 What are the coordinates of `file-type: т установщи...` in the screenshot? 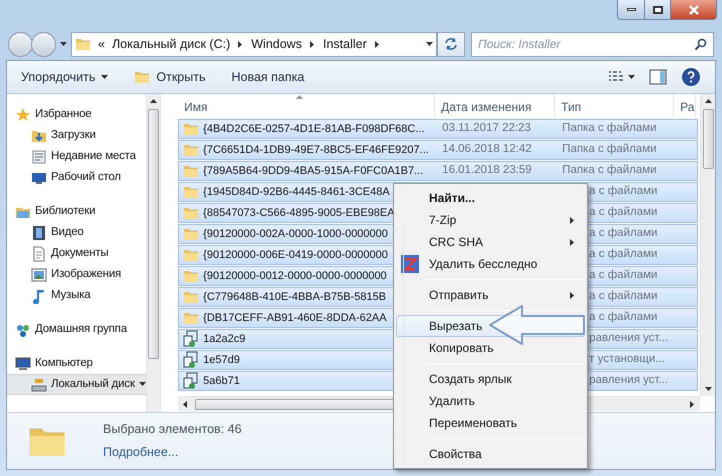 It's located at (627, 359).